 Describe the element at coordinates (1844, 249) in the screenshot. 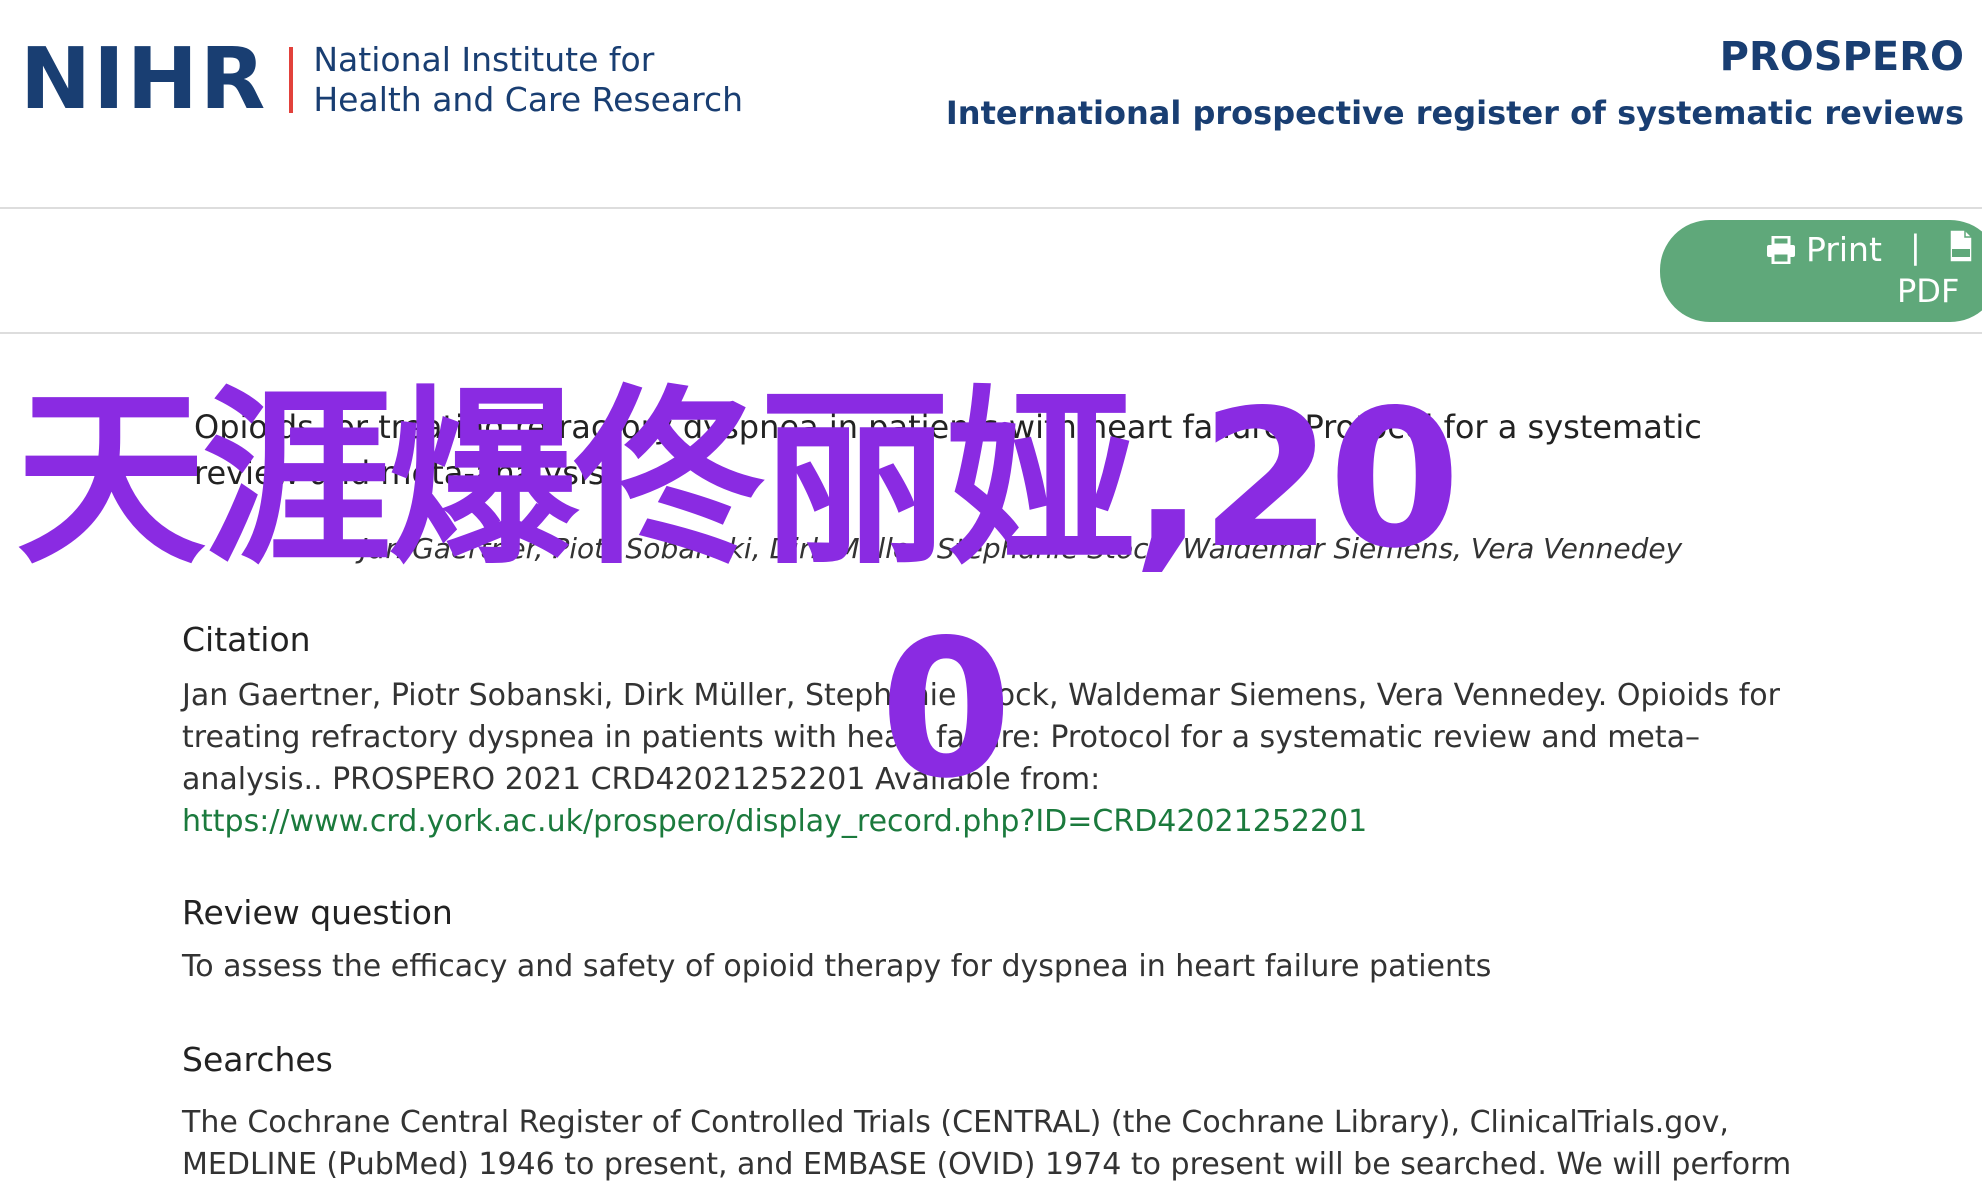

I see `print-label: Print` at that location.